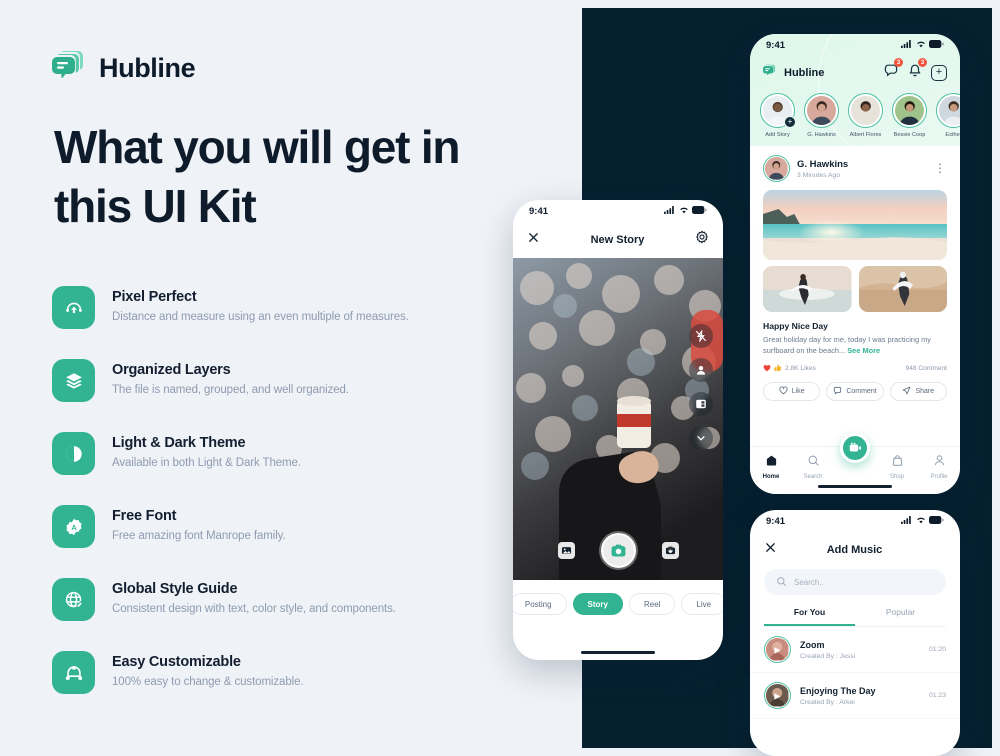 The width and height of the screenshot is (1000, 756). Describe the element at coordinates (540, 604) in the screenshot. I see `mode-posting: Posting` at that location.